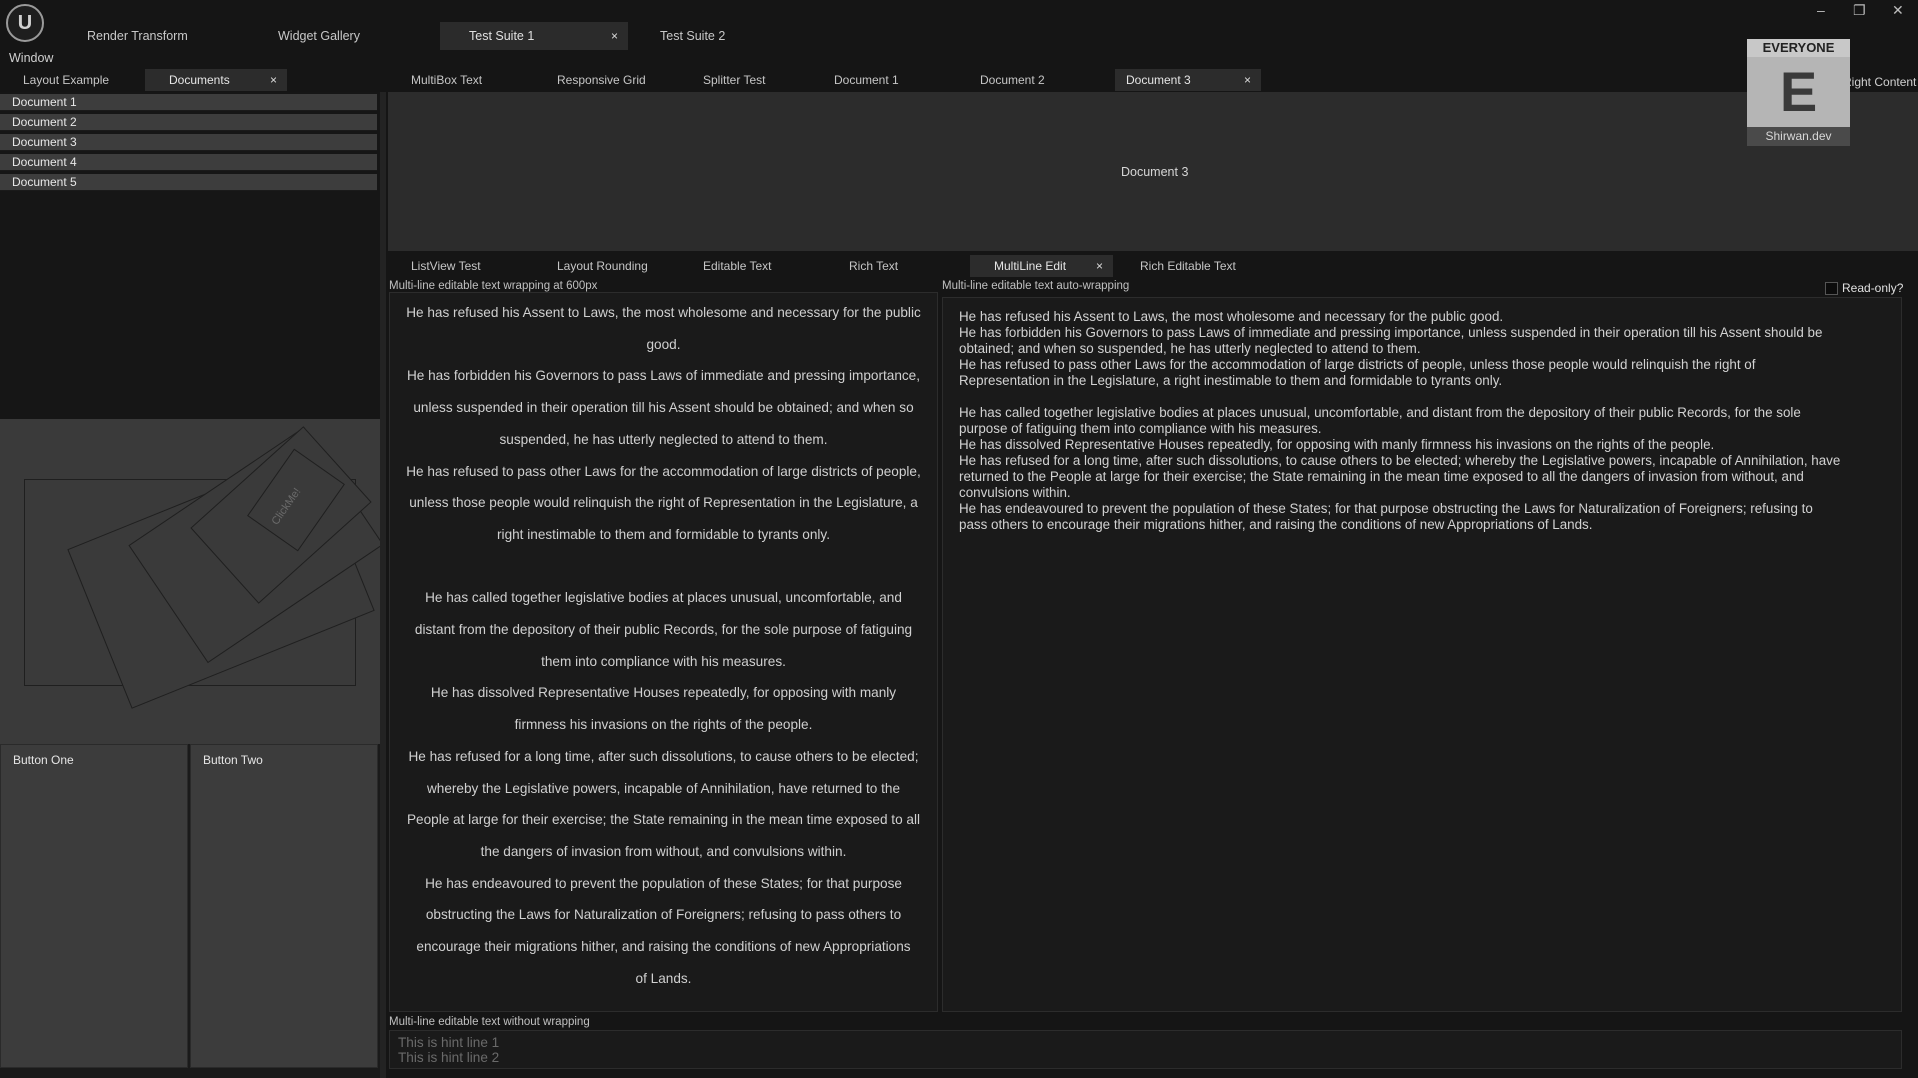  I want to click on text-line: good., so click(663, 344).